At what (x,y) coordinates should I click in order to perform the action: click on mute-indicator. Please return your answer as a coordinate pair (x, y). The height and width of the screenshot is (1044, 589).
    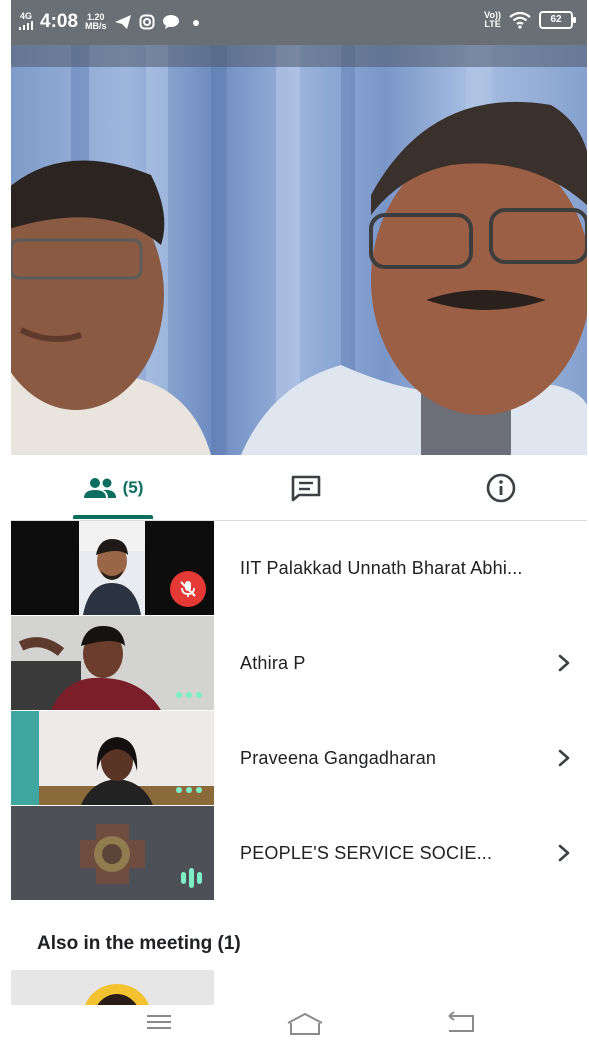
    Looking at the image, I should click on (188, 589).